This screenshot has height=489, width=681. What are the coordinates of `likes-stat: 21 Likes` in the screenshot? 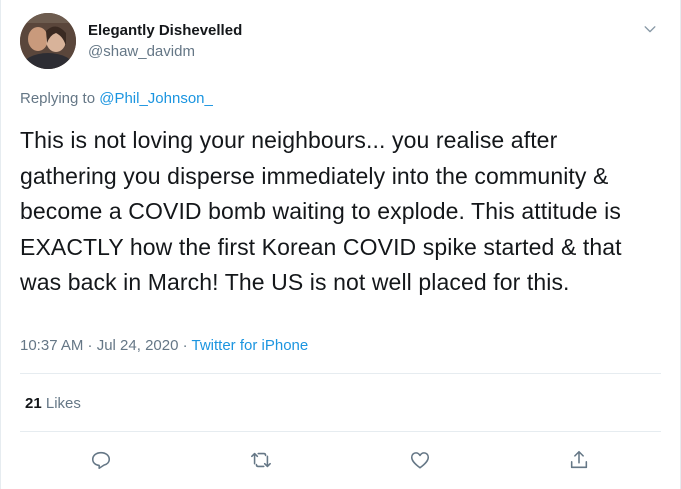 It's located at (53, 403).